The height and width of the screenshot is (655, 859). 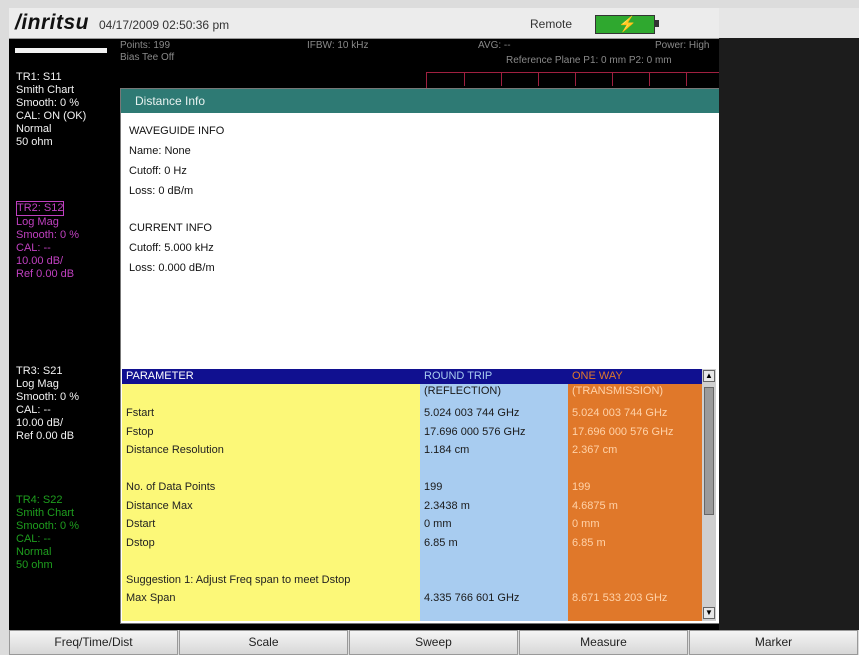 What do you see at coordinates (441, 542) in the screenshot?
I see `round-trip-cell: 6.85 m` at bounding box center [441, 542].